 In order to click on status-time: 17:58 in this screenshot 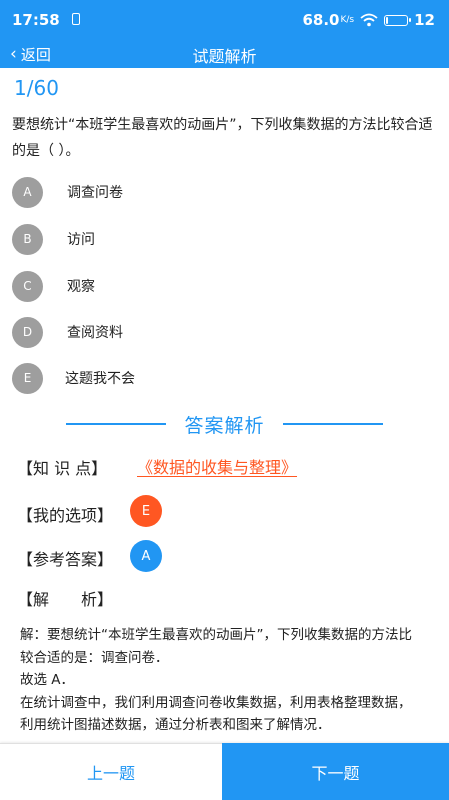, I will do `click(36, 20)`.